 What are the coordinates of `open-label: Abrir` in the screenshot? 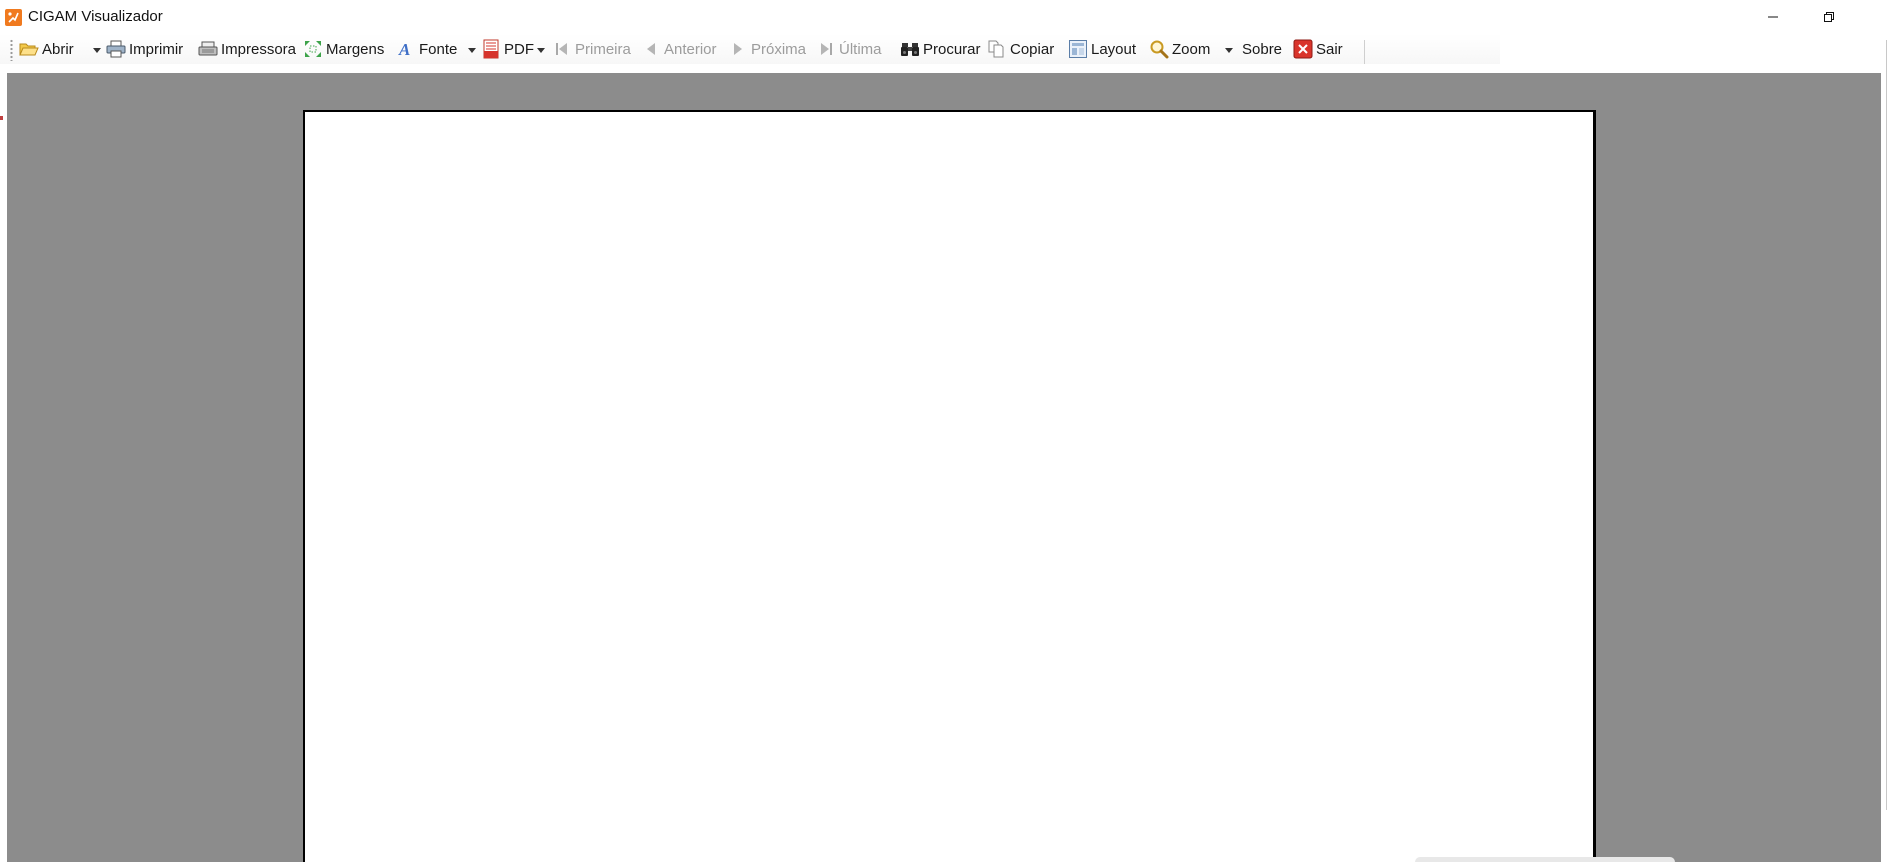 It's located at (58, 49).